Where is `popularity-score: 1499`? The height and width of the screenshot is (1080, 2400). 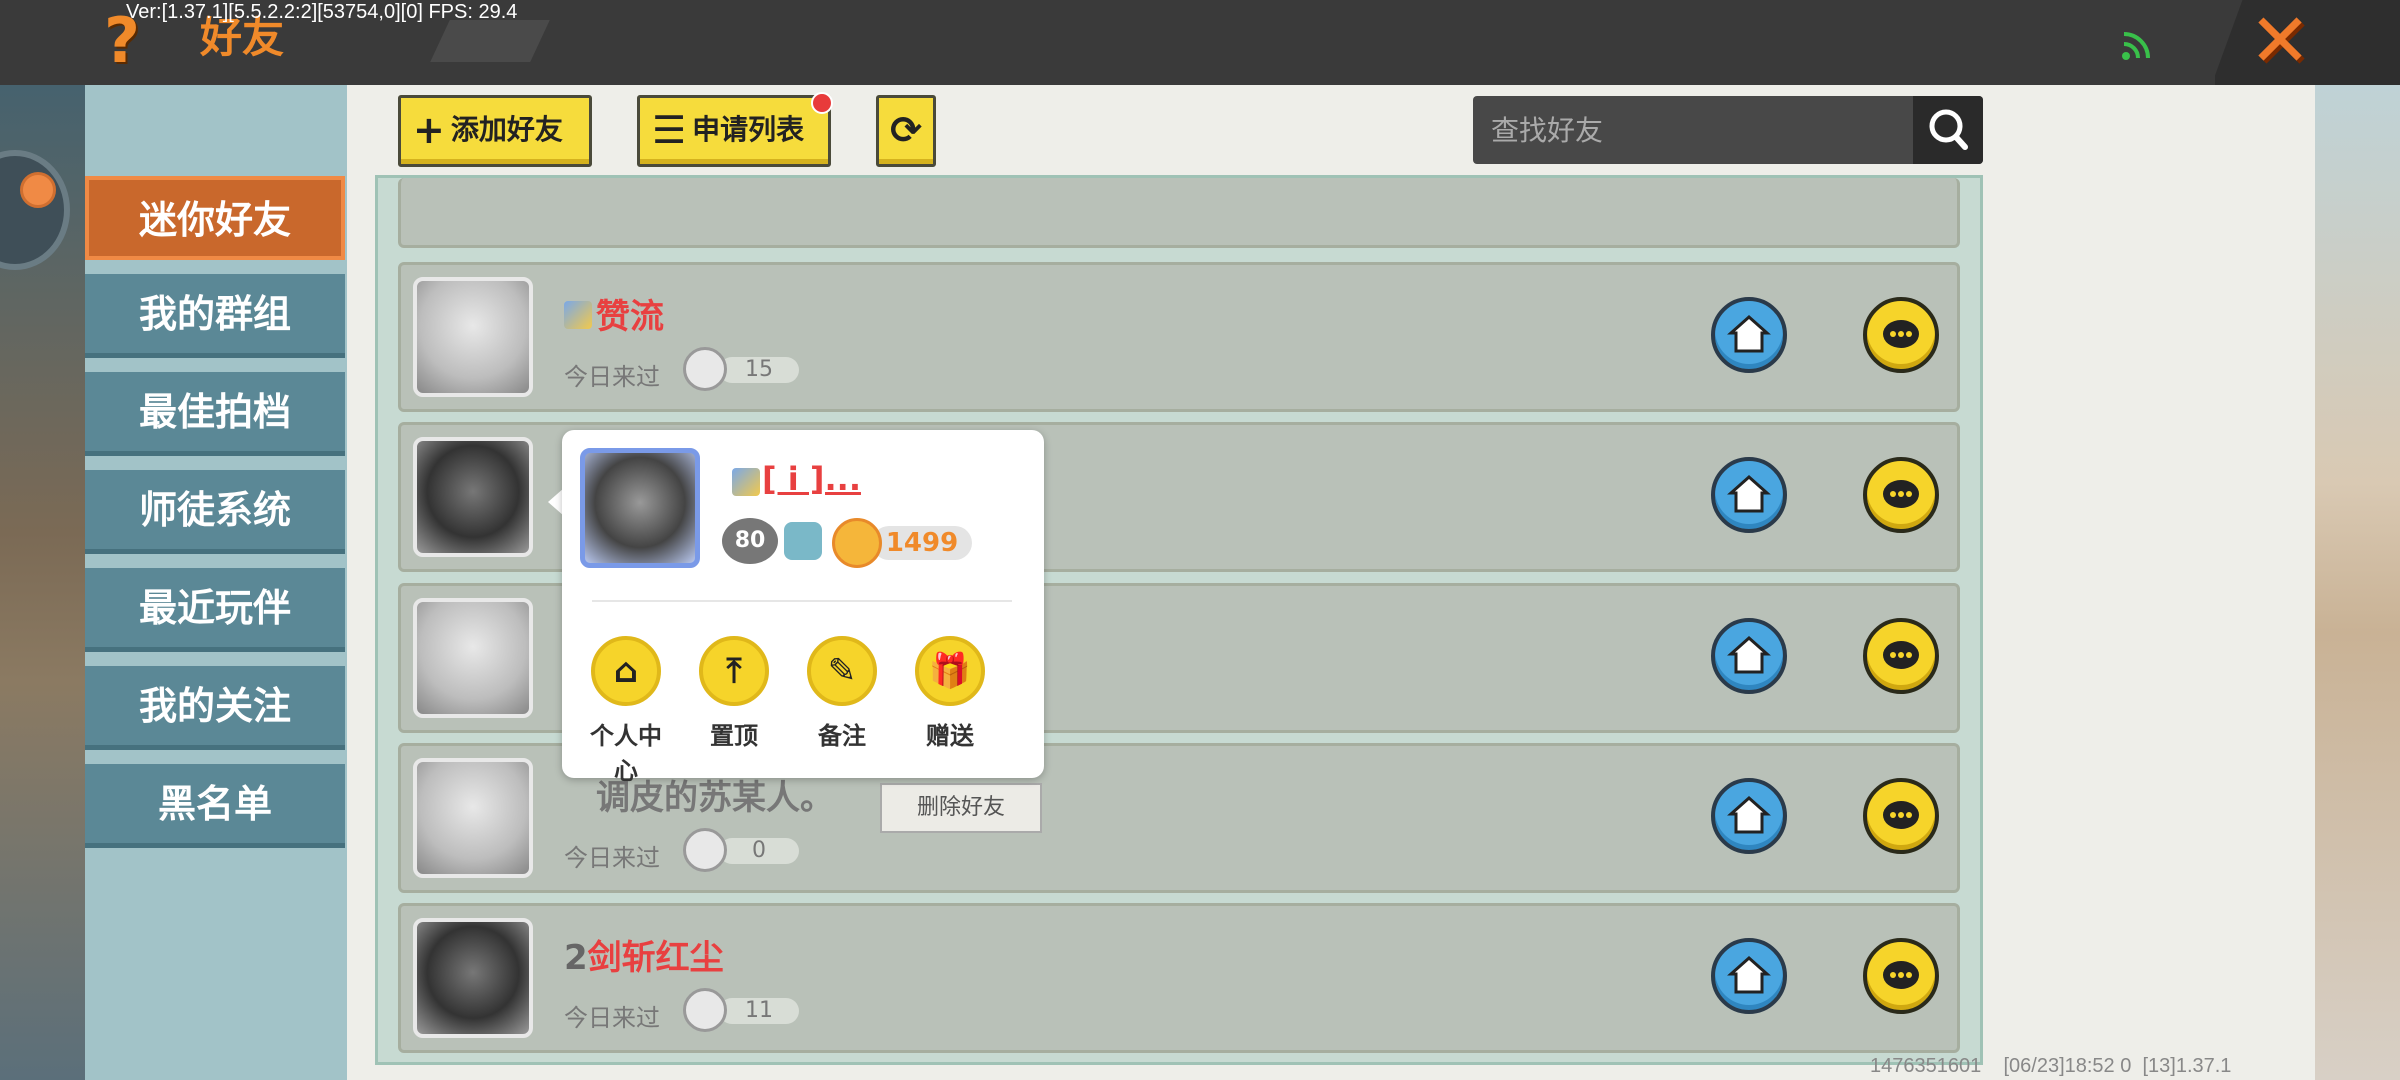 popularity-score: 1499 is located at coordinates (922, 543).